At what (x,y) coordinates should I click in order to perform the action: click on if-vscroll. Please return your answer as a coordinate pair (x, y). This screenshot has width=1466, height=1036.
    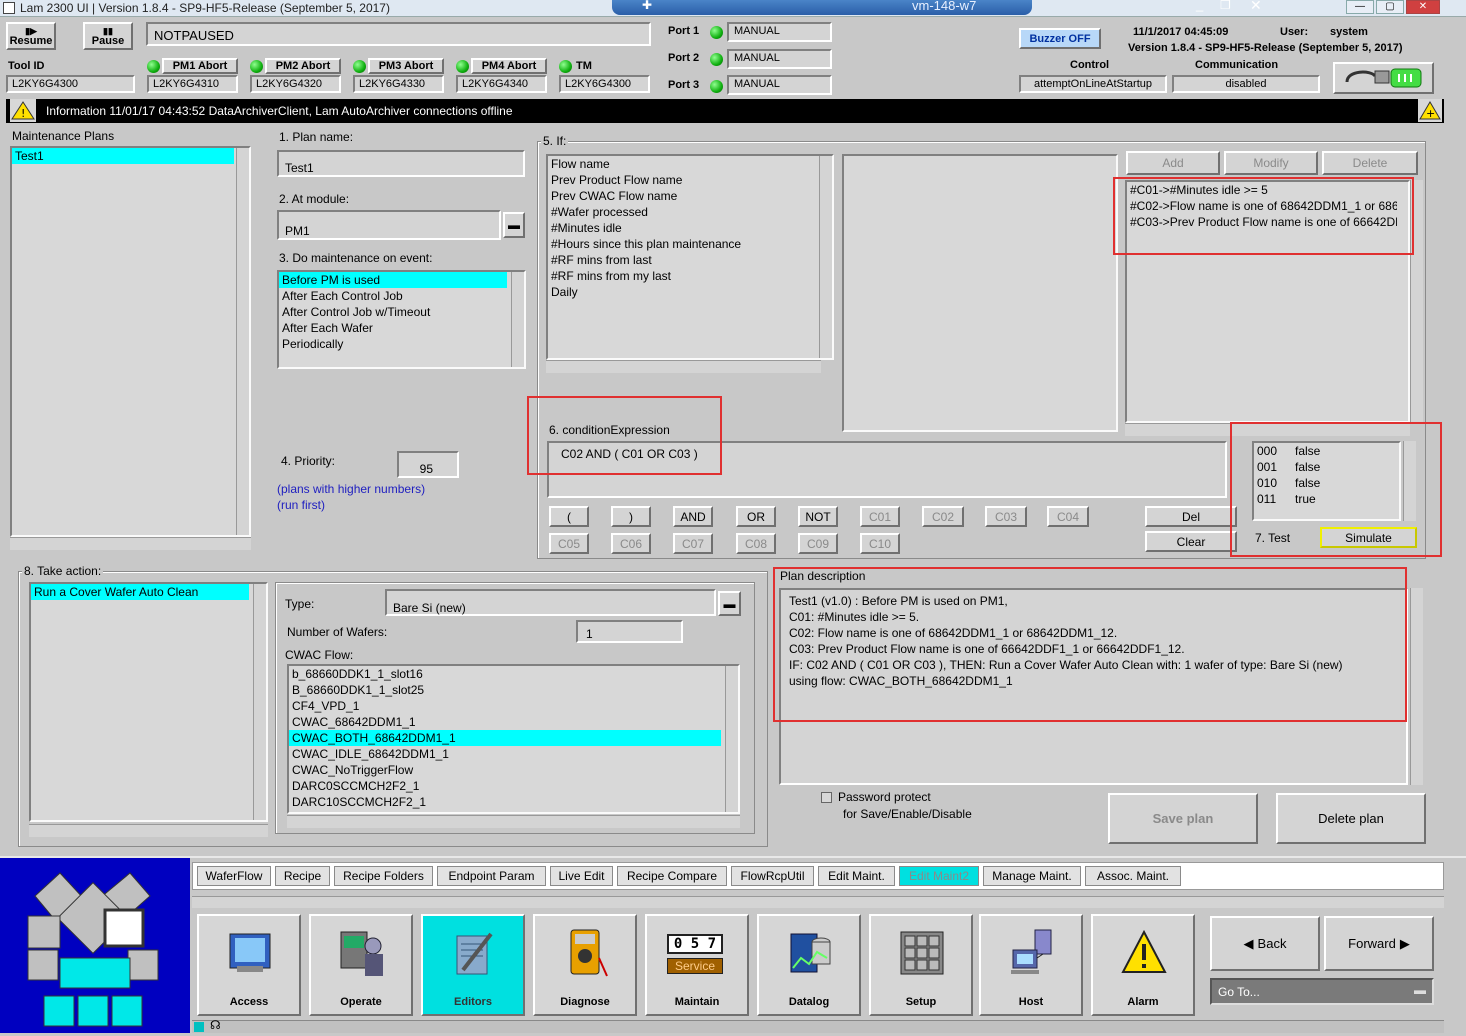
    Looking at the image, I should click on (825, 257).